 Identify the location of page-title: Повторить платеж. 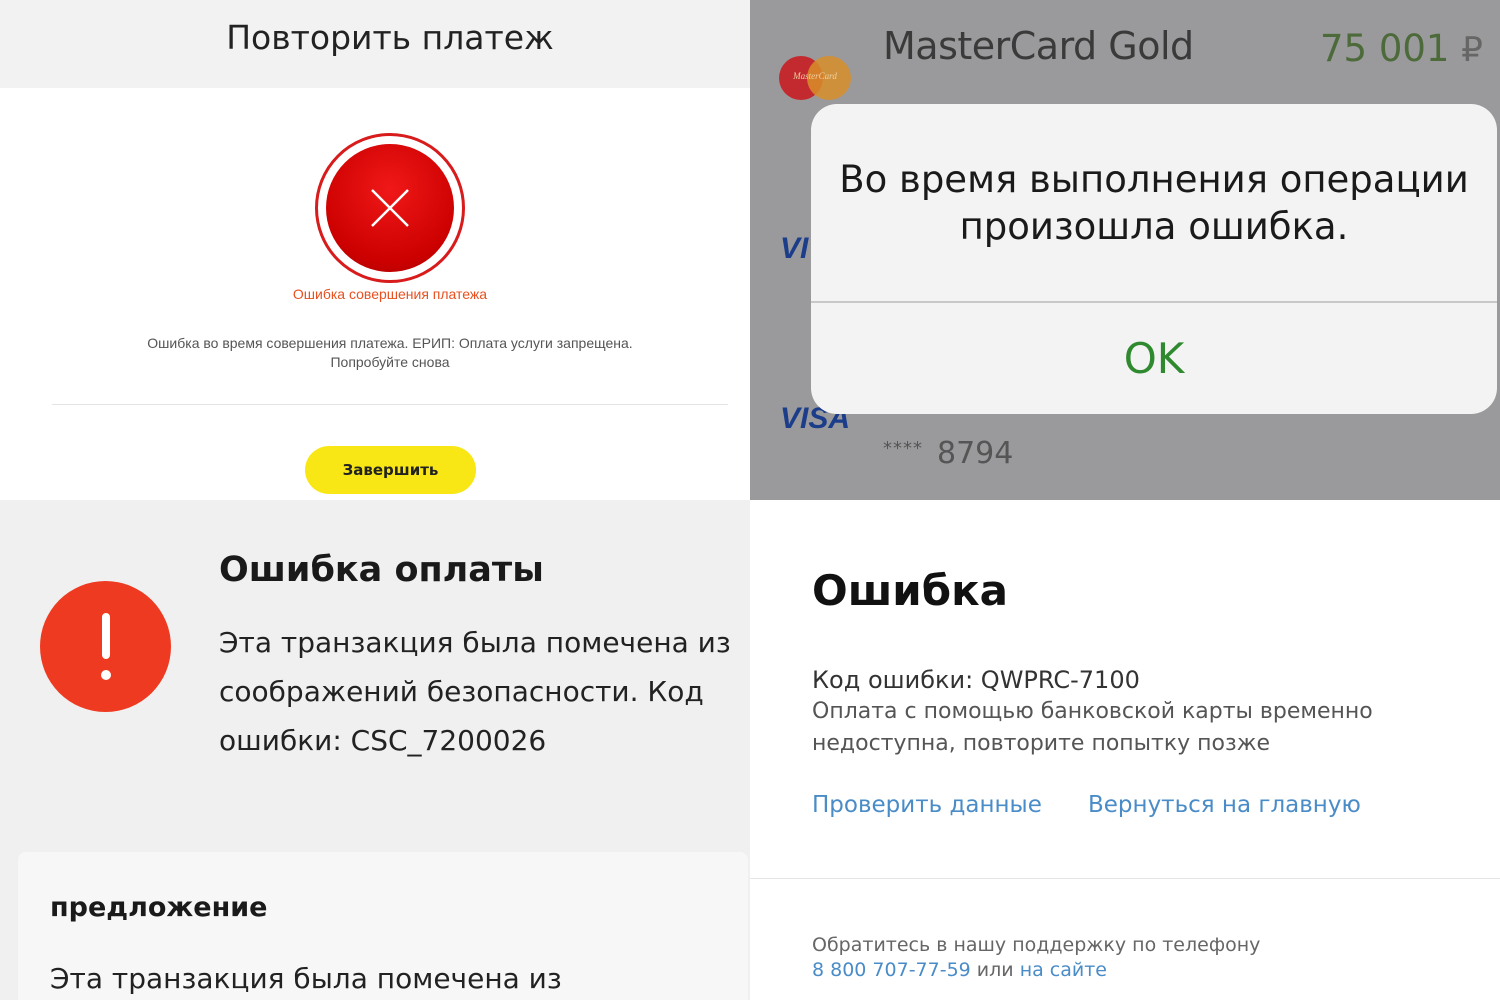
(390, 37).